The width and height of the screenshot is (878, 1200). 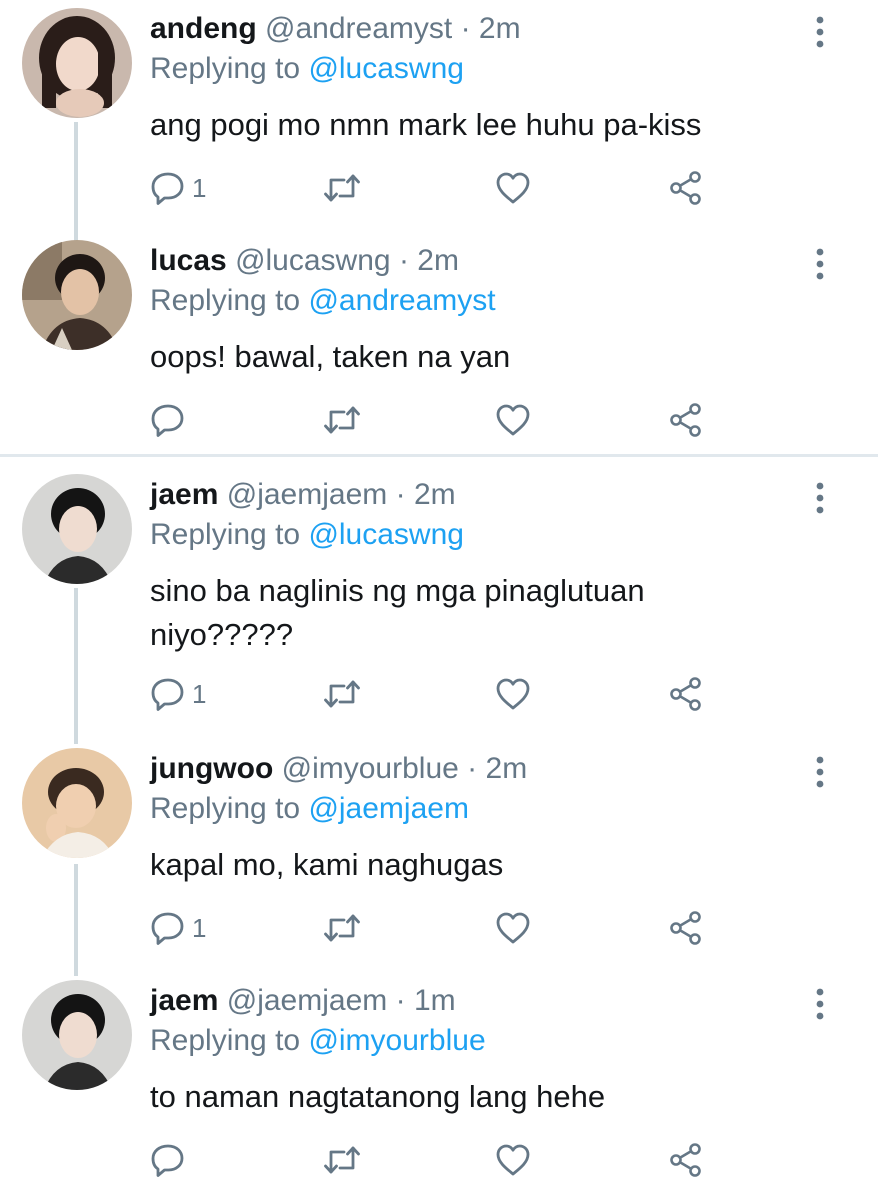 What do you see at coordinates (401, 300) in the screenshot?
I see `replying-to-mention: @andreamyst` at bounding box center [401, 300].